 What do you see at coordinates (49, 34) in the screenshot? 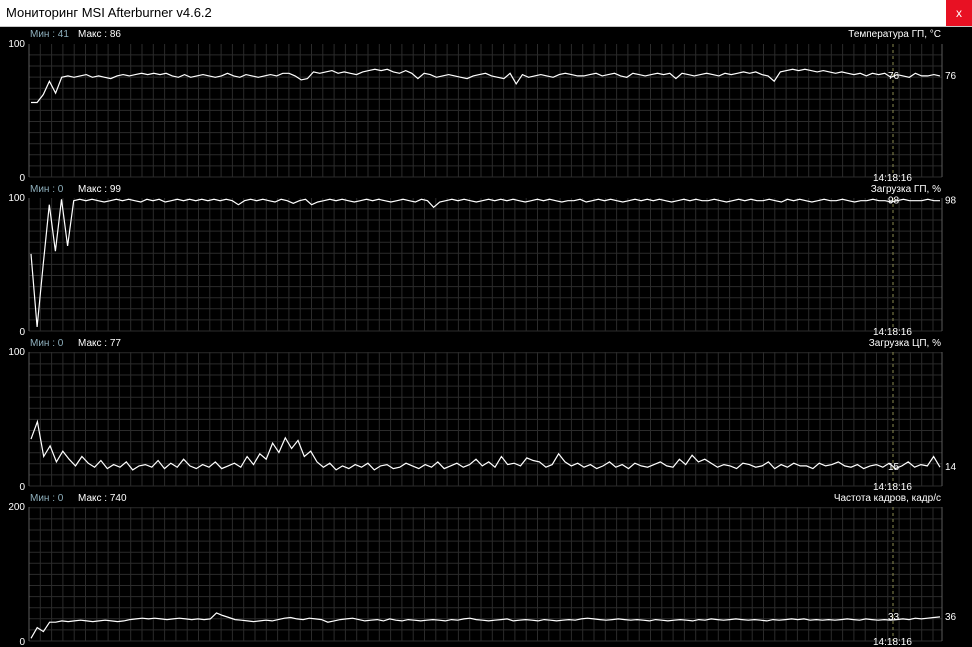
I see `min-value-label: Мин : 41` at bounding box center [49, 34].